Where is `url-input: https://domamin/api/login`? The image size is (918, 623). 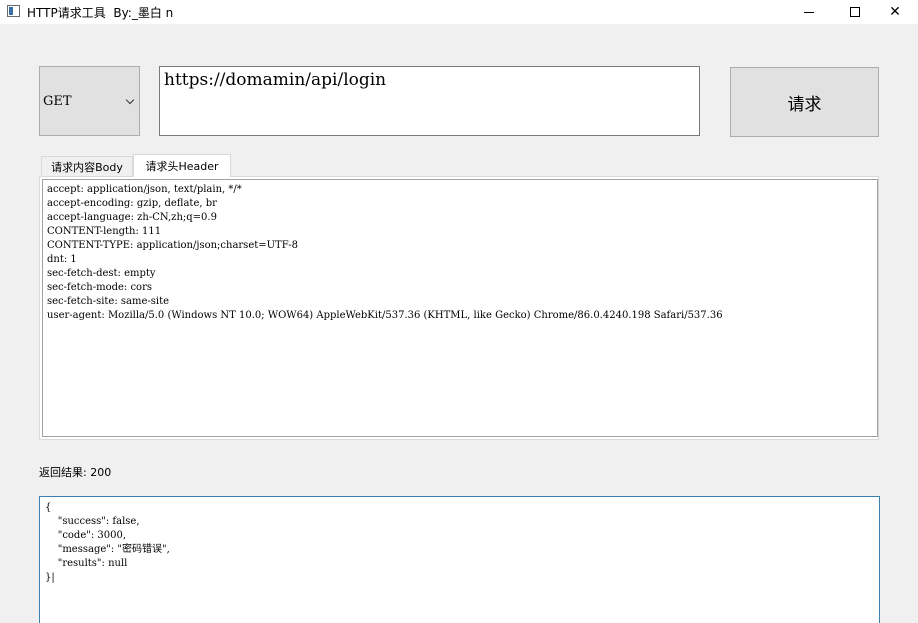
url-input: https://domamin/api/login is located at coordinates (429, 101).